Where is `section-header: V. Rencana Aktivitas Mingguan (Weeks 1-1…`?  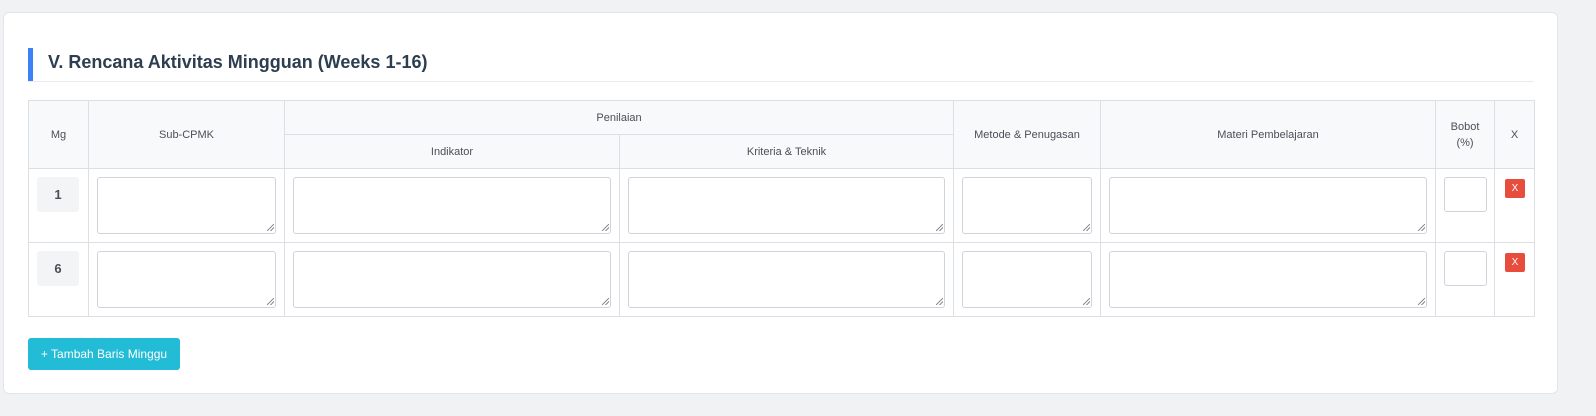
section-header: V. Rencana Aktivitas Mingguan (Weeks 1-1… is located at coordinates (781, 65).